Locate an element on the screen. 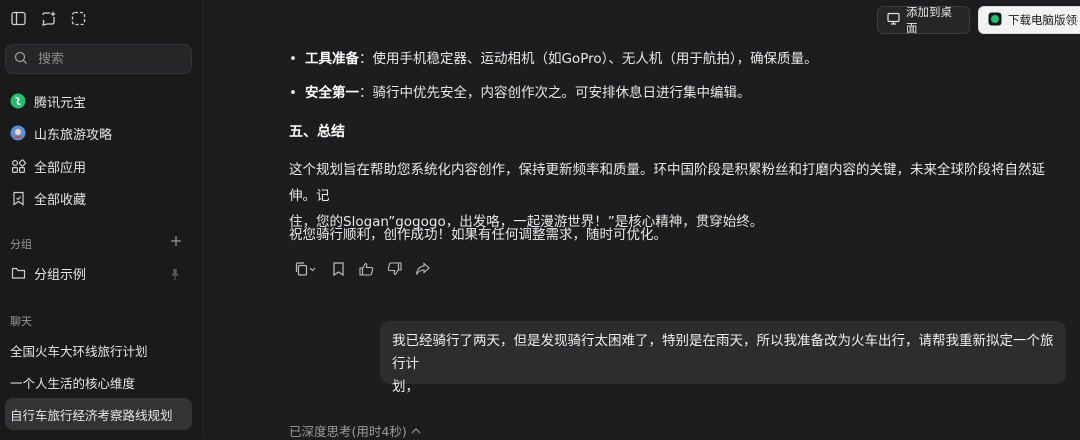 The image size is (1080, 440). thumbs-down-icon is located at coordinates (394, 269).